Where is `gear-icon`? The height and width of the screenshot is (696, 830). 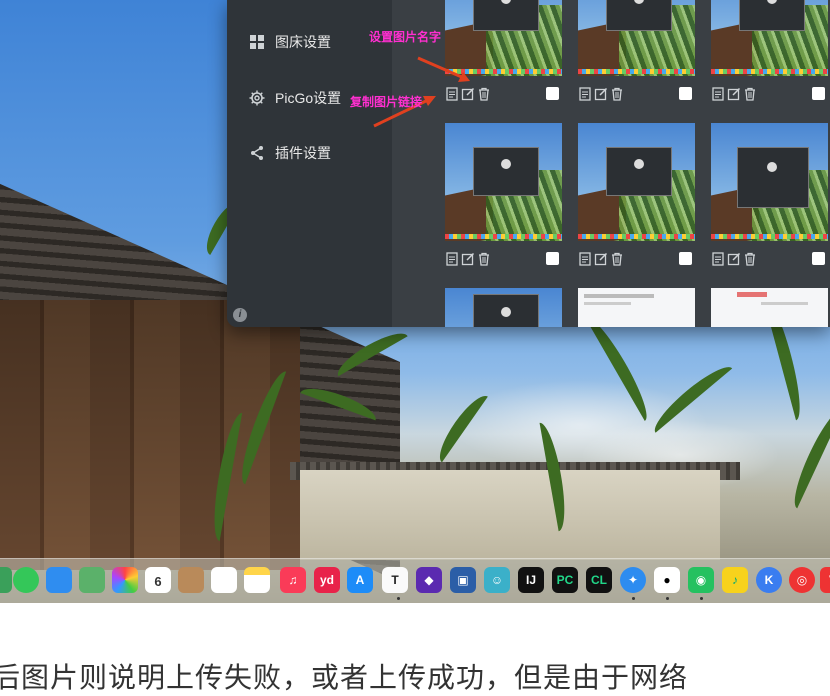 gear-icon is located at coordinates (257, 98).